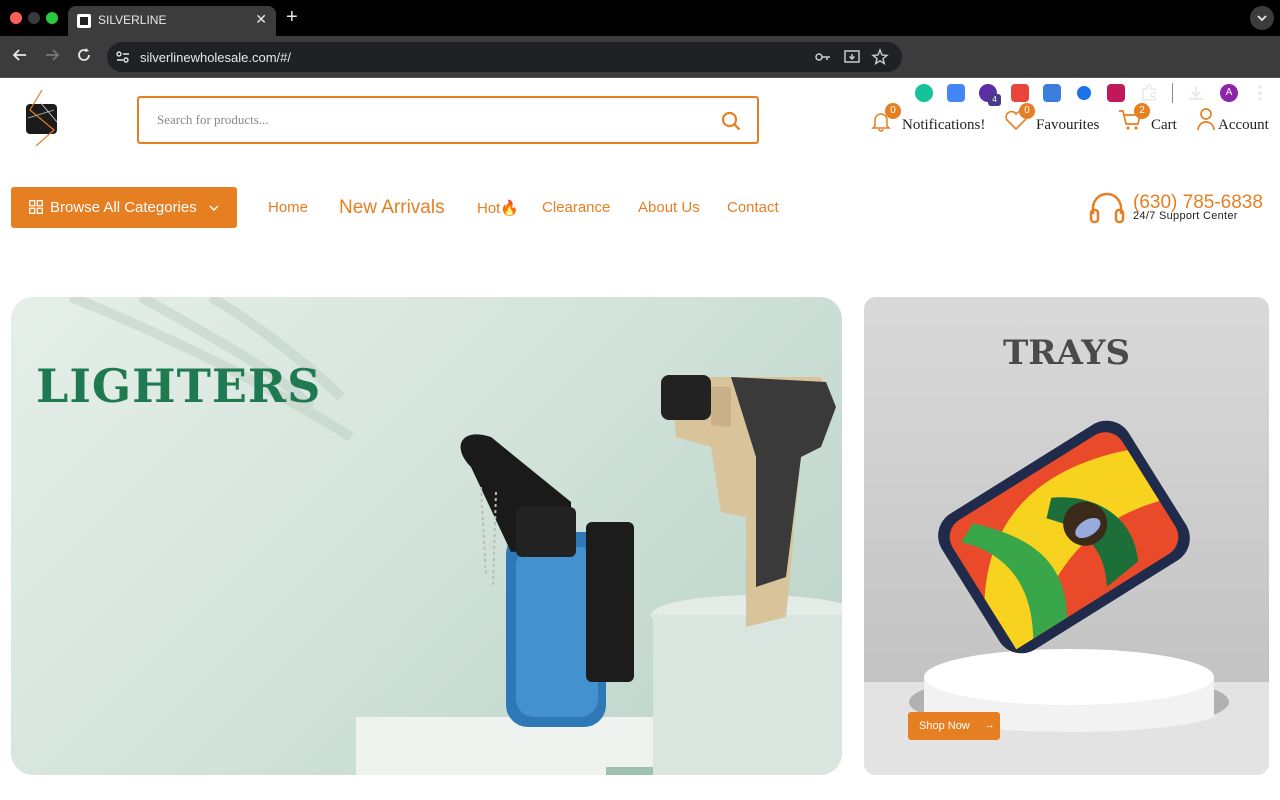 This screenshot has width=1280, height=800. What do you see at coordinates (1260, 93) in the screenshot?
I see `browser-menu-icon` at bounding box center [1260, 93].